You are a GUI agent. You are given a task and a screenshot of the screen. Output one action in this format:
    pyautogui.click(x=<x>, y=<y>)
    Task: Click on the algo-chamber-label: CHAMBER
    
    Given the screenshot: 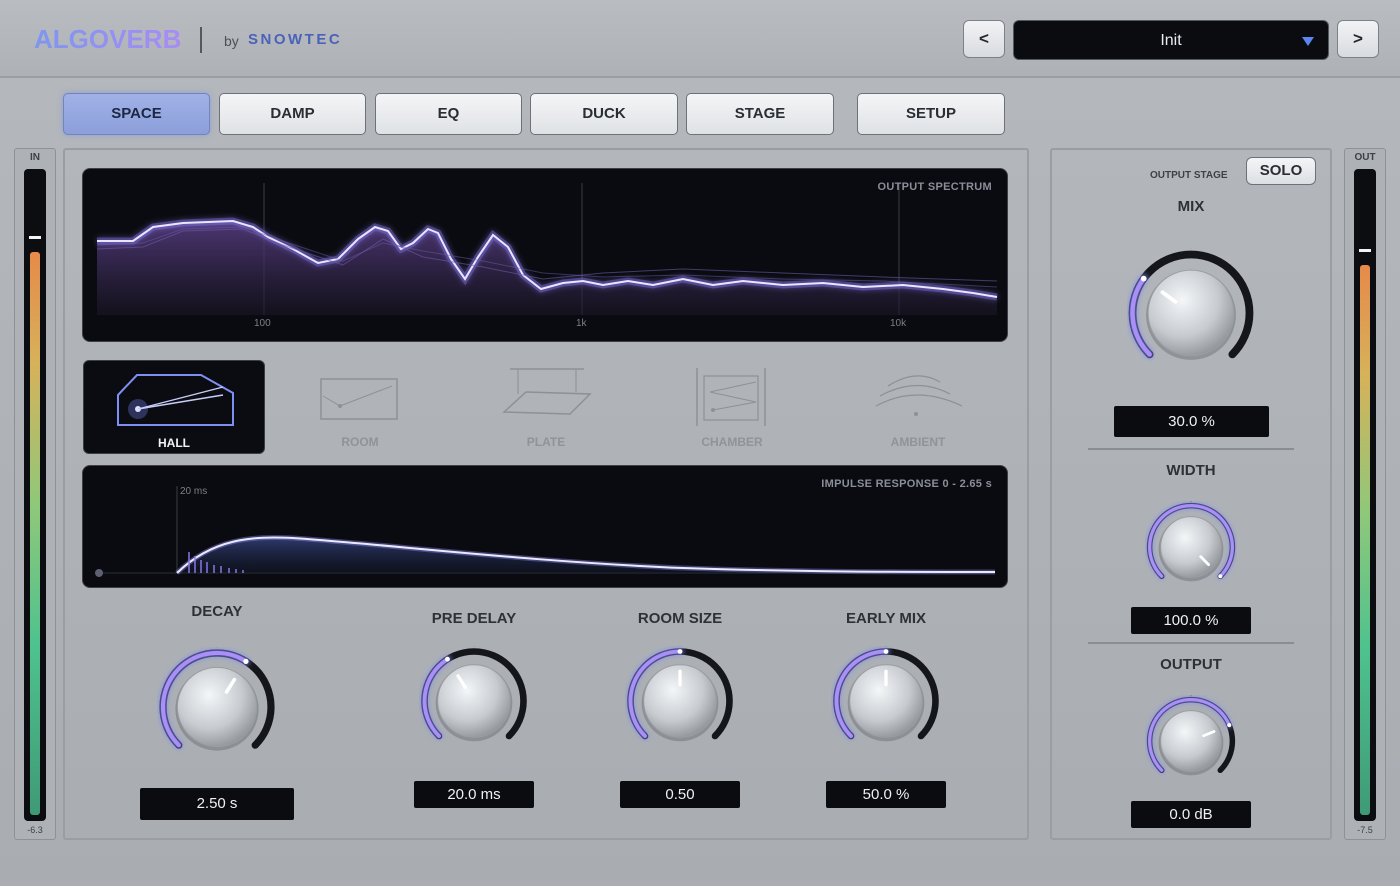 What is the action you would take?
    pyautogui.click(x=732, y=442)
    